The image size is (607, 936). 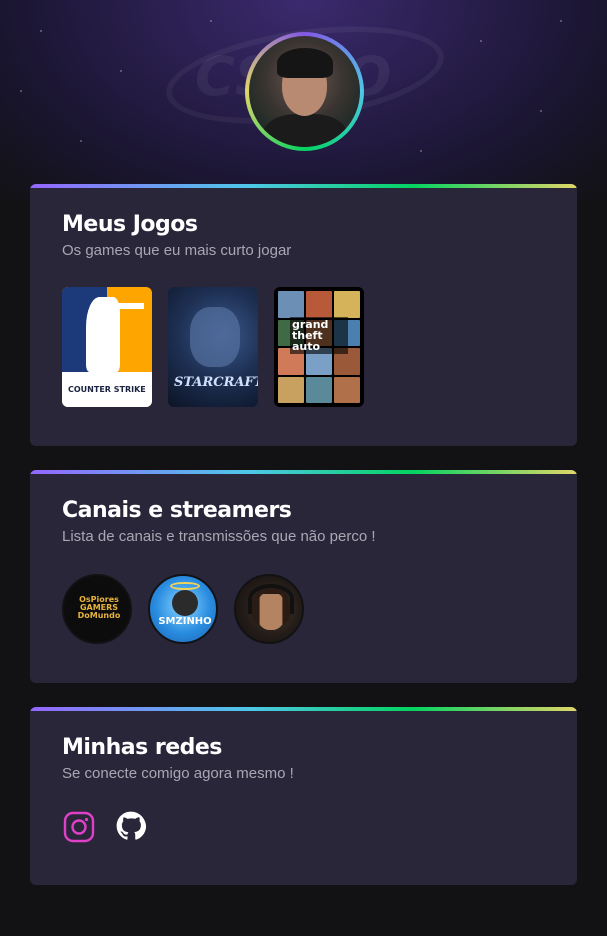 I want to click on streamer-os-piores-gamers: OsPiores GAMERS DoMundo, so click(x=97, y=609).